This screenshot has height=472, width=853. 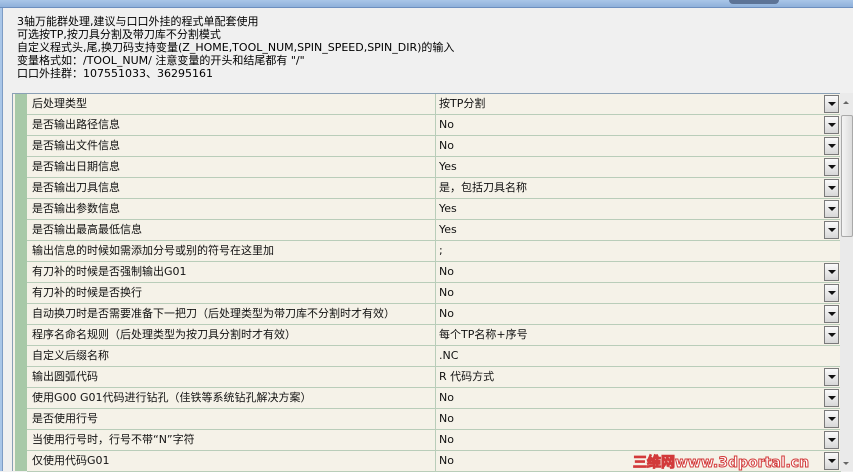 I want to click on property-label: 自动换刀时是否需要准备下一把刀（后处理类型为带刀库不分割时才有效）, so click(x=233, y=314).